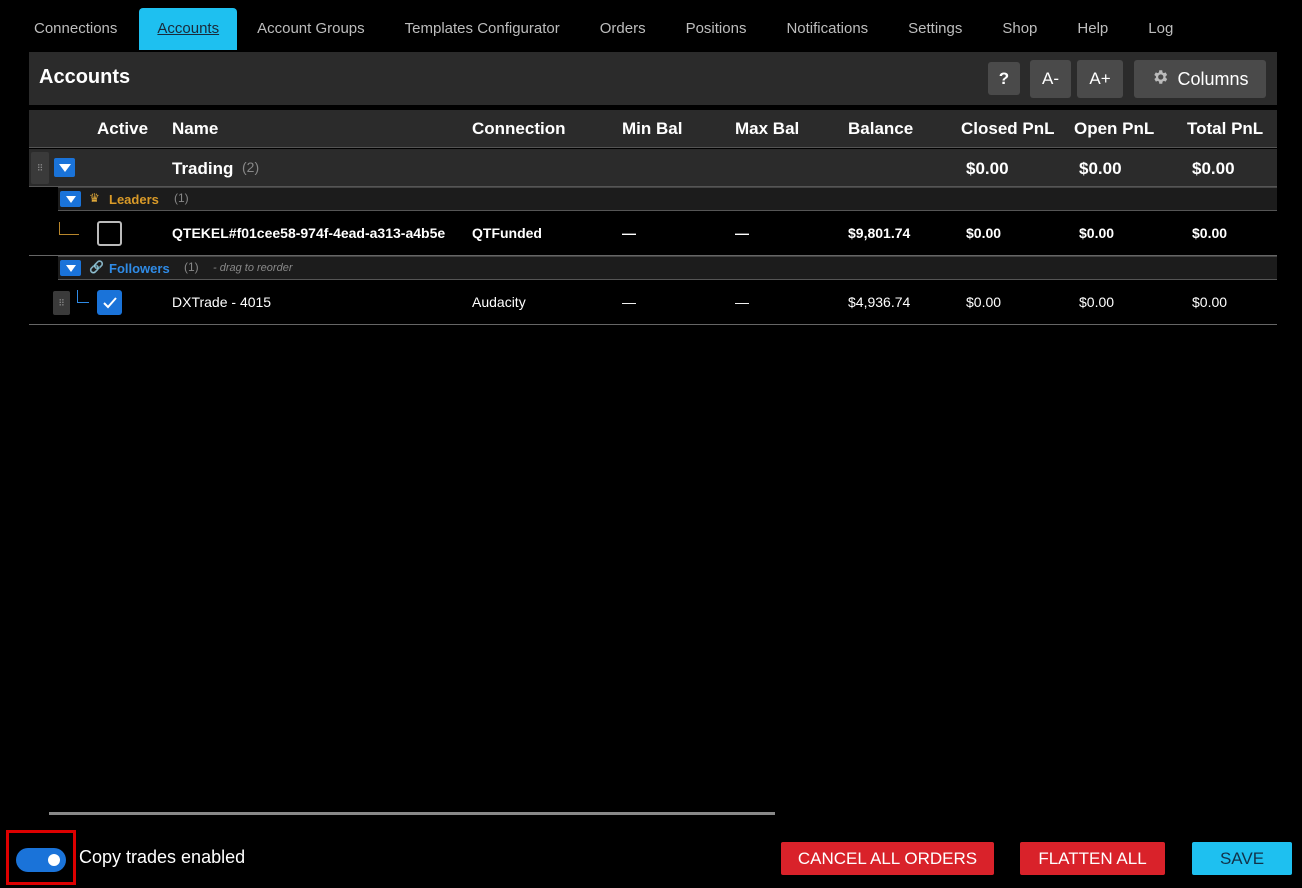 Image resolution: width=1302 pixels, height=888 pixels. Describe the element at coordinates (309, 233) in the screenshot. I see `account-name: QTEKEL#f01cee58-974f-4ead-a313-a4b5e` at that location.